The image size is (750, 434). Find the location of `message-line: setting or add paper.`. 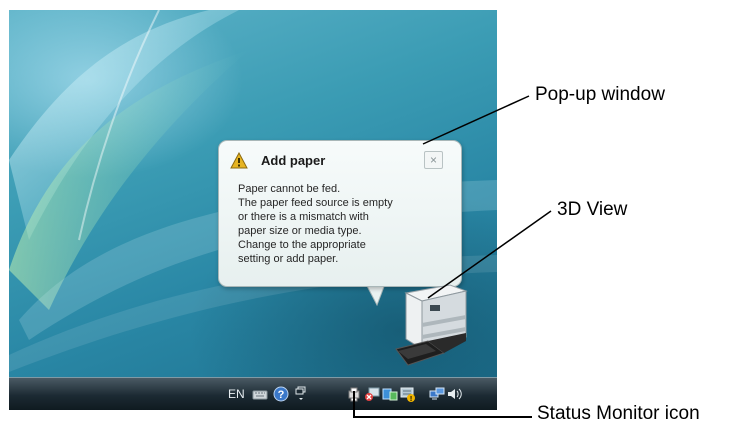

message-line: setting or add paper. is located at coordinates (288, 259).